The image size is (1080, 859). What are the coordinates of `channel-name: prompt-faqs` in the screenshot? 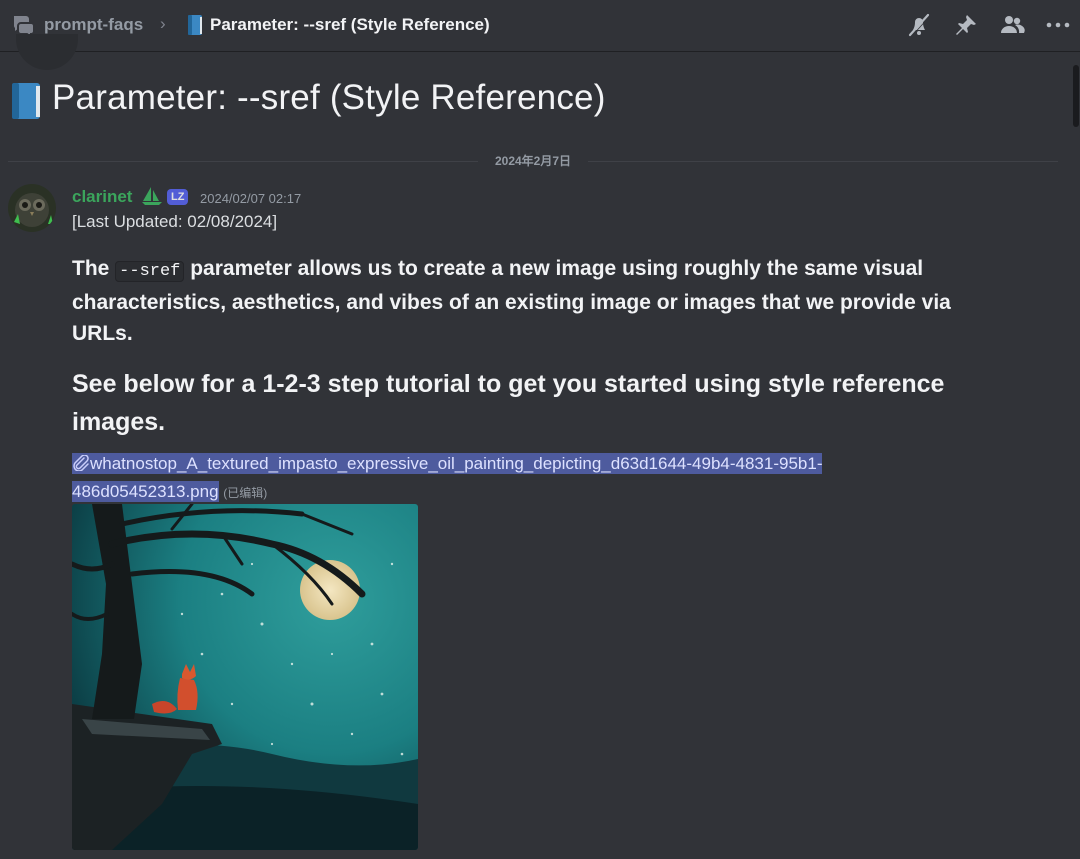 It's located at (93, 25).